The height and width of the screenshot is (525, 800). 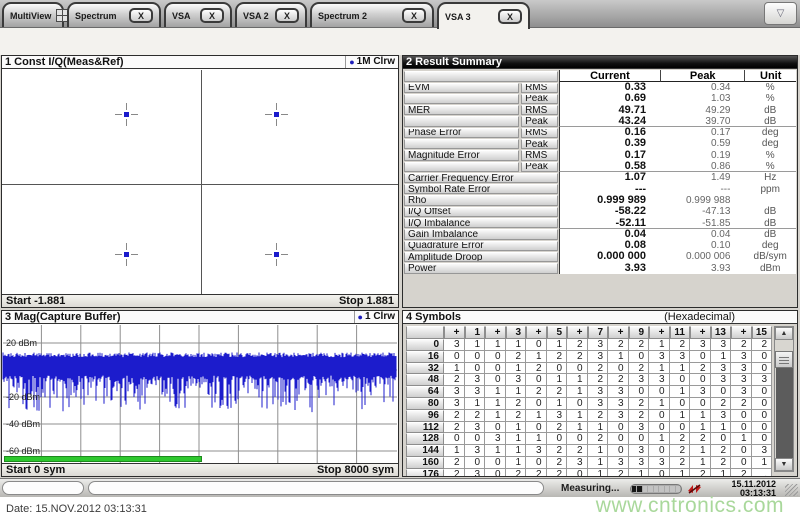 I want to click on scrollbar-up-button: ▲, so click(x=784, y=333).